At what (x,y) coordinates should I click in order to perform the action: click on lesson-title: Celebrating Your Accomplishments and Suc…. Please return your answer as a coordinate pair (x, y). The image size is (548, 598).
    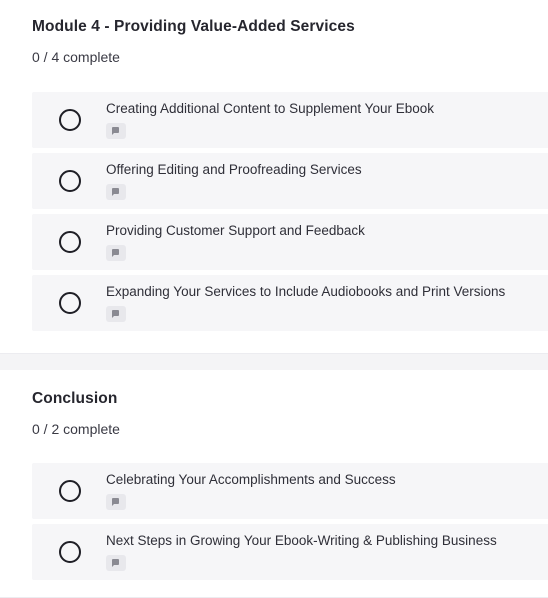
    Looking at the image, I should click on (251, 479).